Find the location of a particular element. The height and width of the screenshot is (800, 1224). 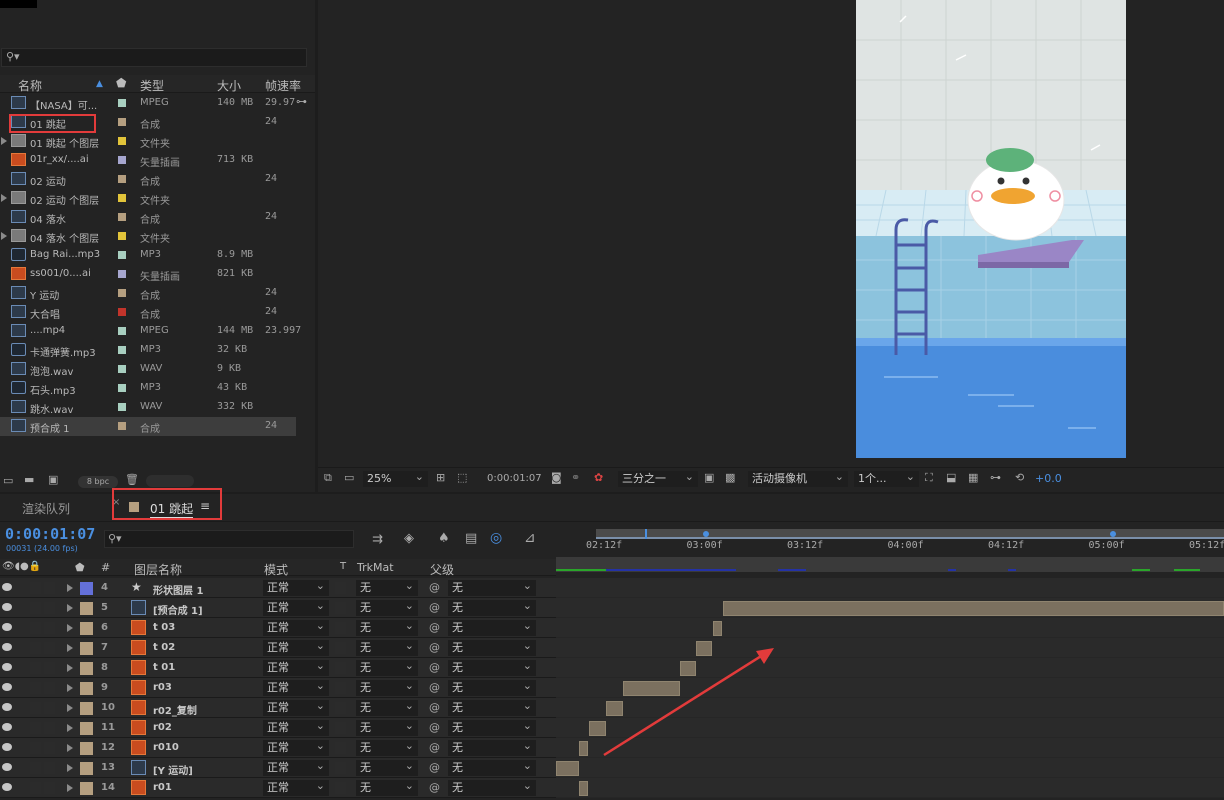

playhead-marker is located at coordinates (646, 534).